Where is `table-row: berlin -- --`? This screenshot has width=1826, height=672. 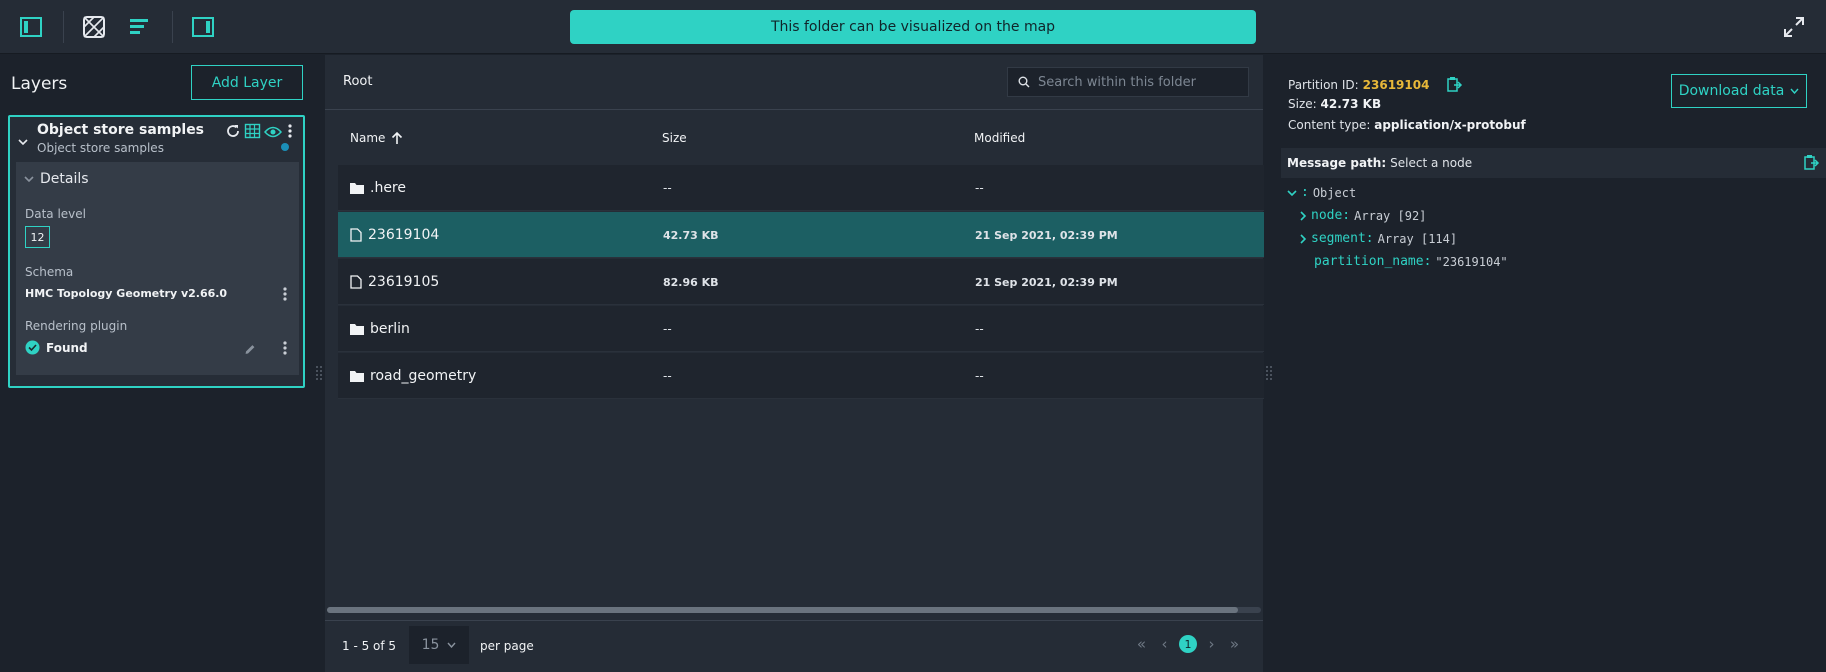
table-row: berlin -- -- is located at coordinates (801, 329).